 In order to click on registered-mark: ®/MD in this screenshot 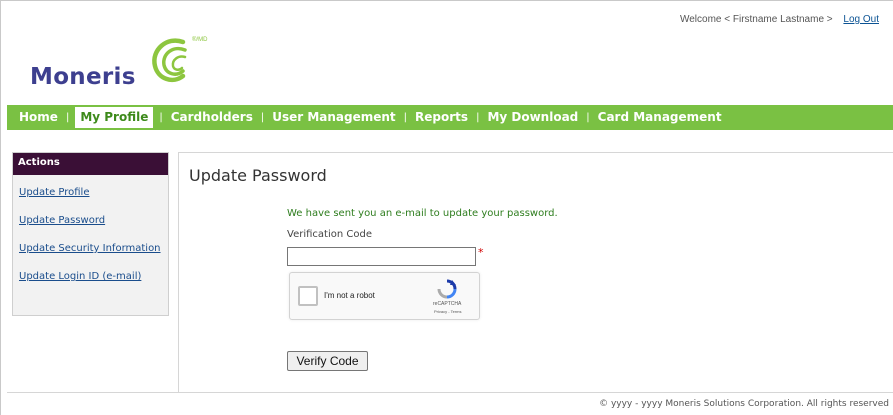, I will do `click(200, 40)`.